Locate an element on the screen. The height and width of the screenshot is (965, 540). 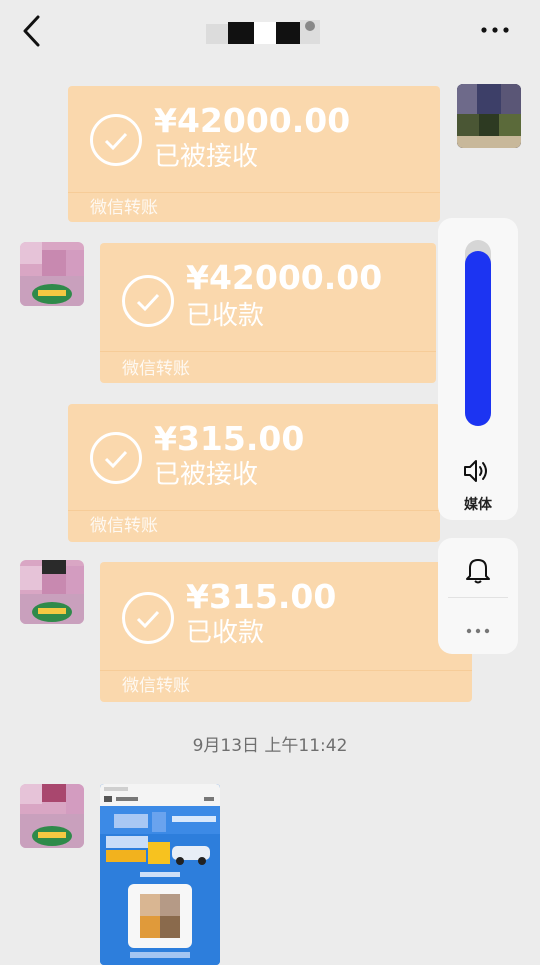
image-message is located at coordinates (160, 874).